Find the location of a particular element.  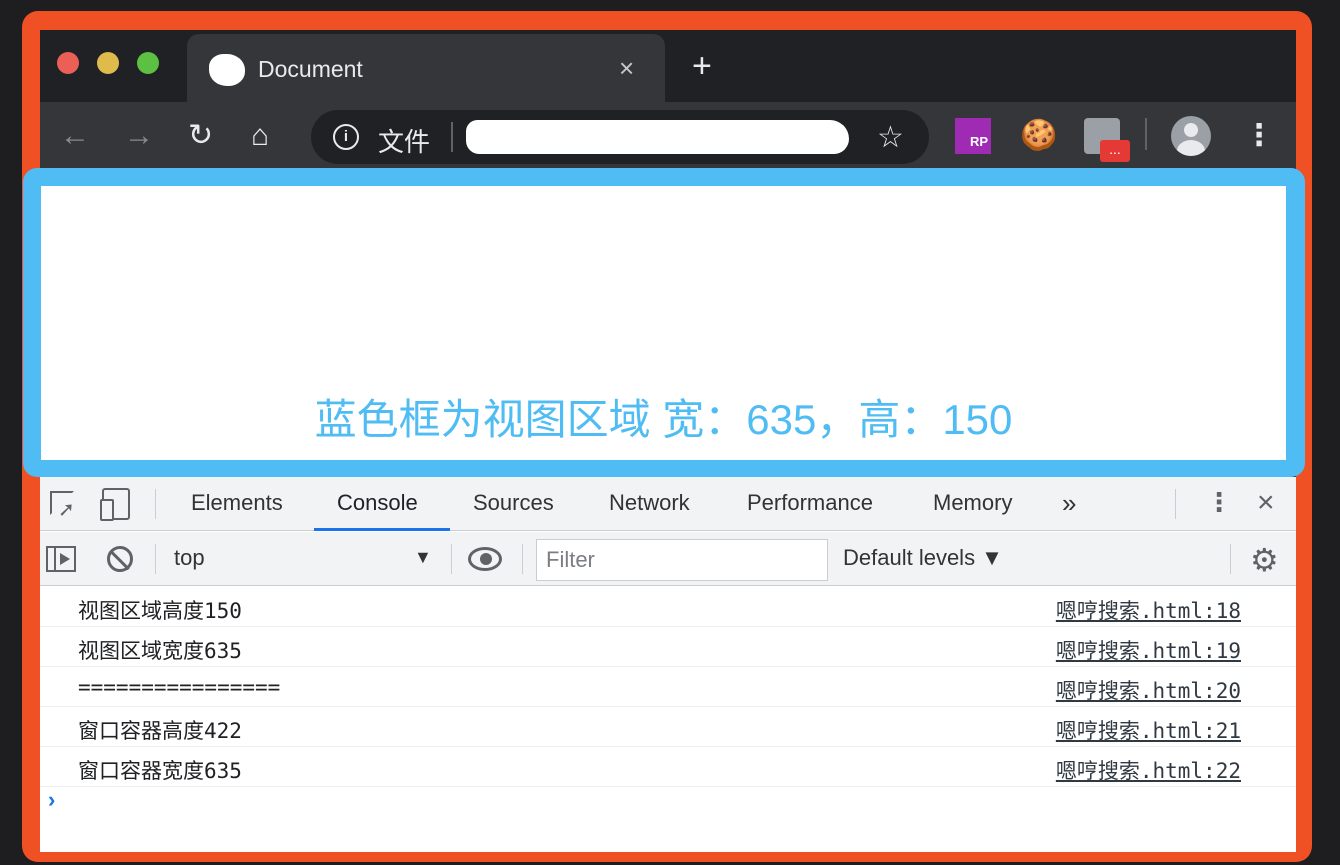

console-prompt-icon: › is located at coordinates (51, 800).